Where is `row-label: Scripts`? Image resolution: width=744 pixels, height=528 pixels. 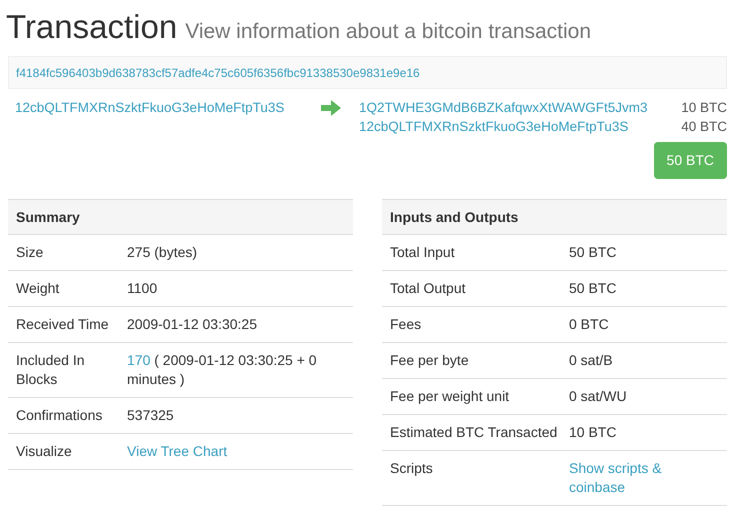 row-label: Scripts is located at coordinates (412, 468).